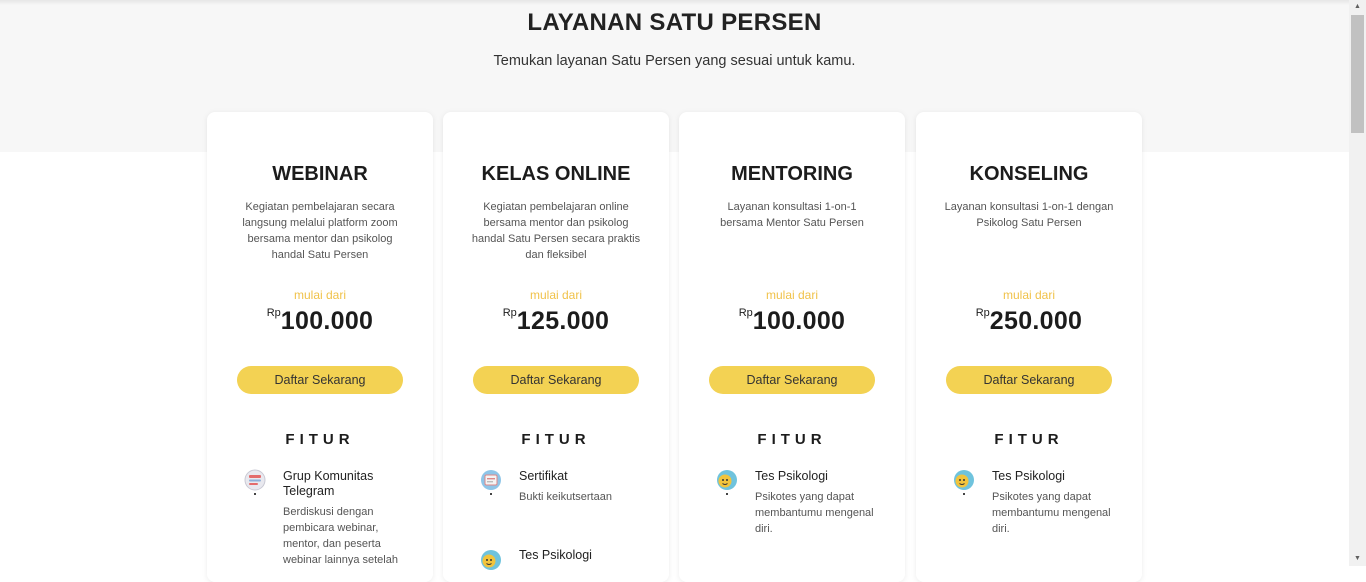  I want to click on group-chat-icon, so click(255, 483).